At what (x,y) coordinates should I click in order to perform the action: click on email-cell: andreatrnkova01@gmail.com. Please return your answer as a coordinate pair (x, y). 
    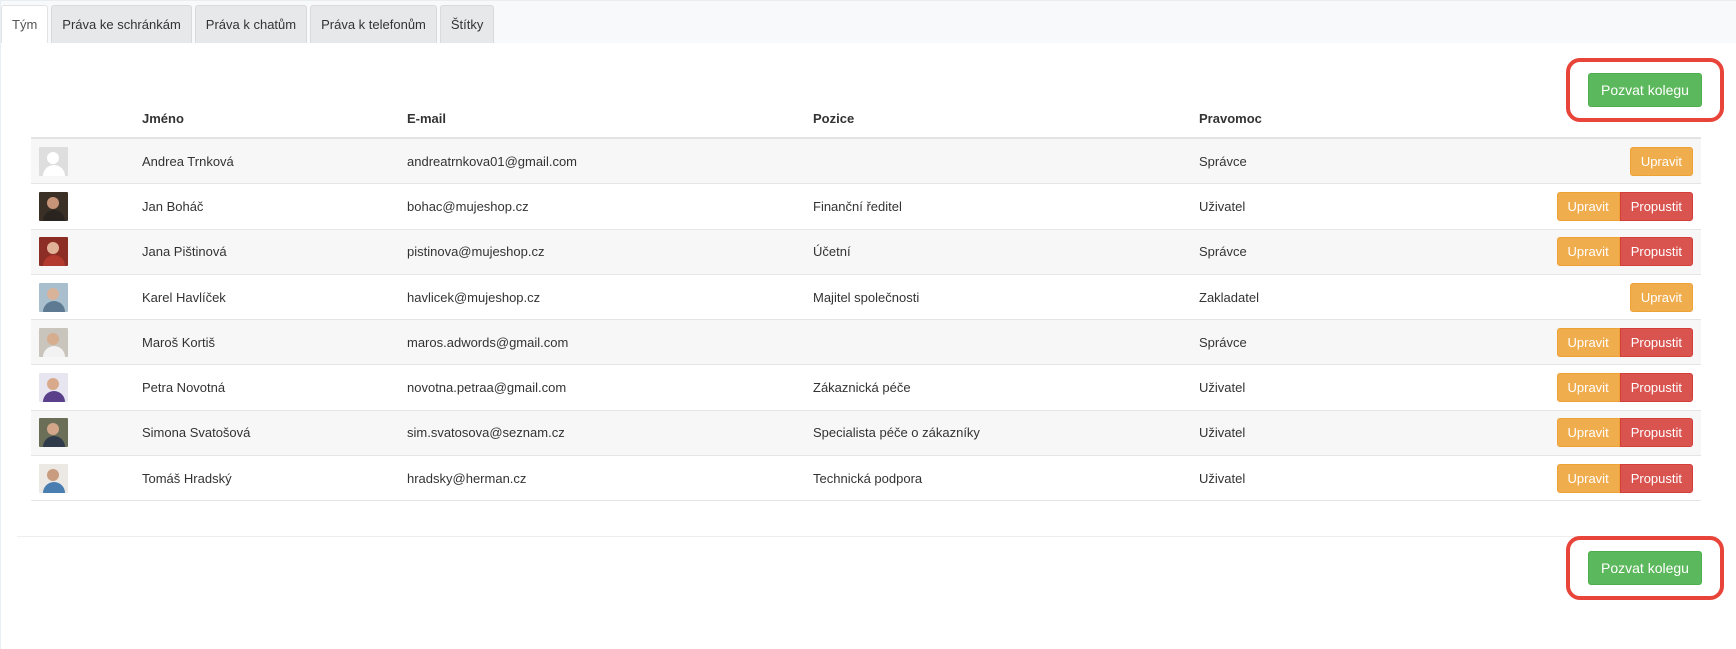
    Looking at the image, I should click on (492, 161).